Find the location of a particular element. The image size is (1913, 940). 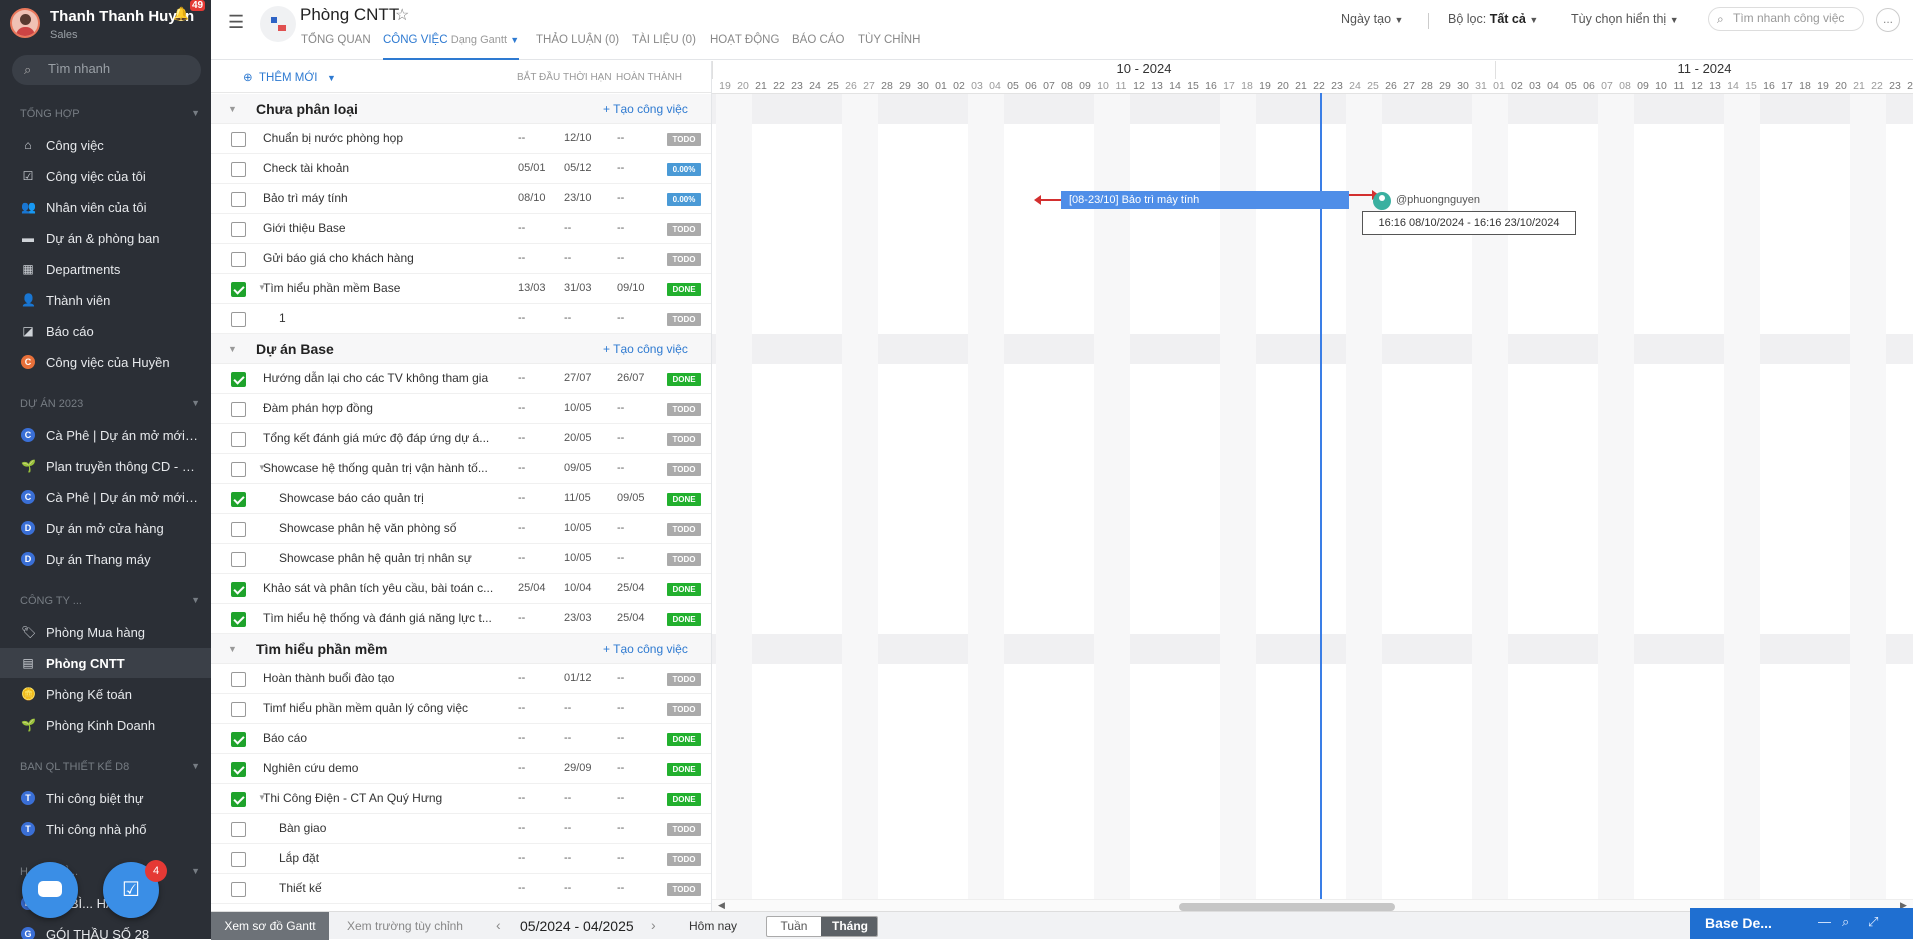

table-row: Đàm phán hợp đồng -- 10/05 -- TODO is located at coordinates (461, 409).